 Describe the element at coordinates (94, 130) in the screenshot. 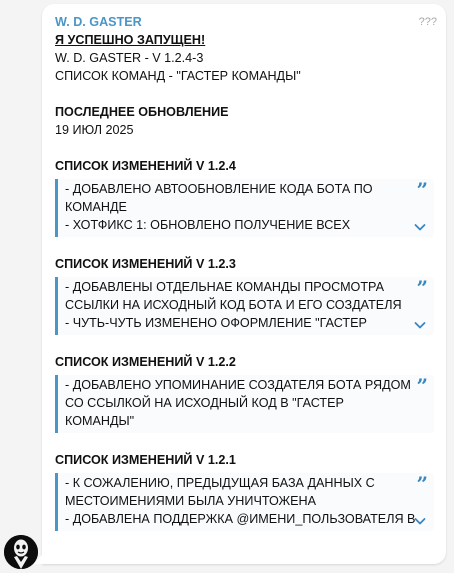

I see `last-update-date: 19 ИЮЛ 2025` at that location.